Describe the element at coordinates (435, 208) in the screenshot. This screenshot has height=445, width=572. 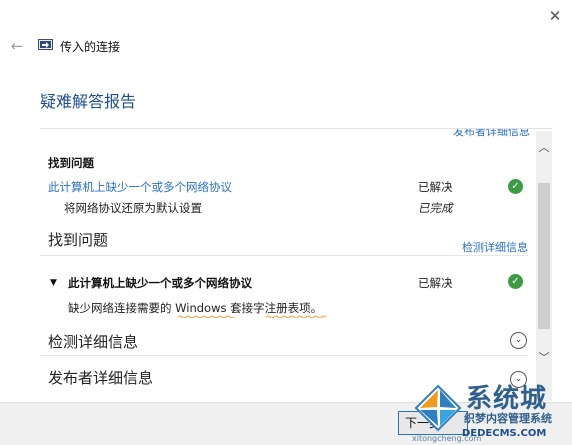
I see `fix-status: 已完成` at that location.